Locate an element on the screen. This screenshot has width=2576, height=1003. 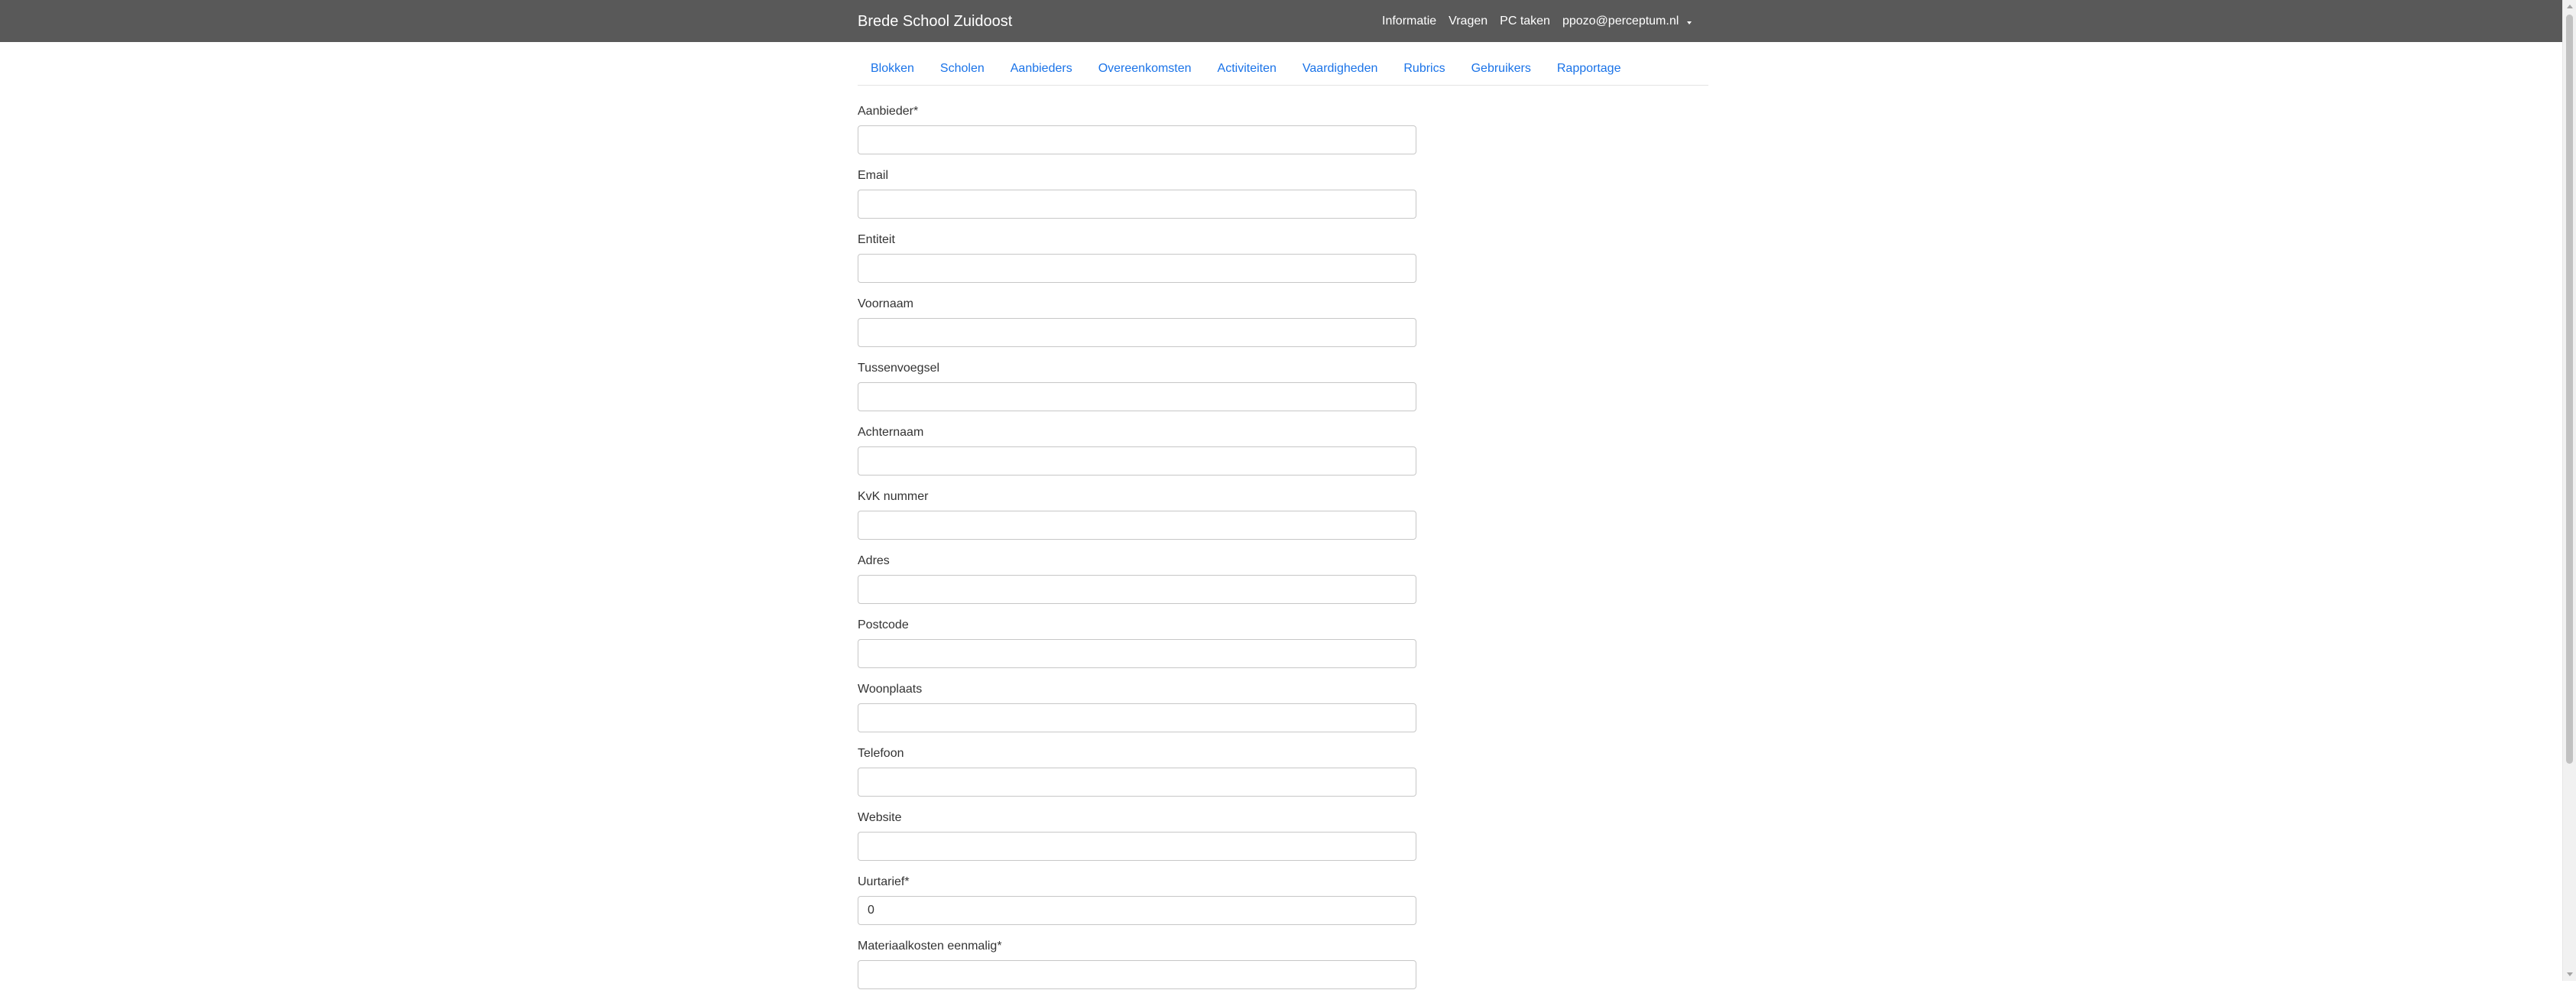
field-group-voornaam: Voornaam is located at coordinates (1137, 328).